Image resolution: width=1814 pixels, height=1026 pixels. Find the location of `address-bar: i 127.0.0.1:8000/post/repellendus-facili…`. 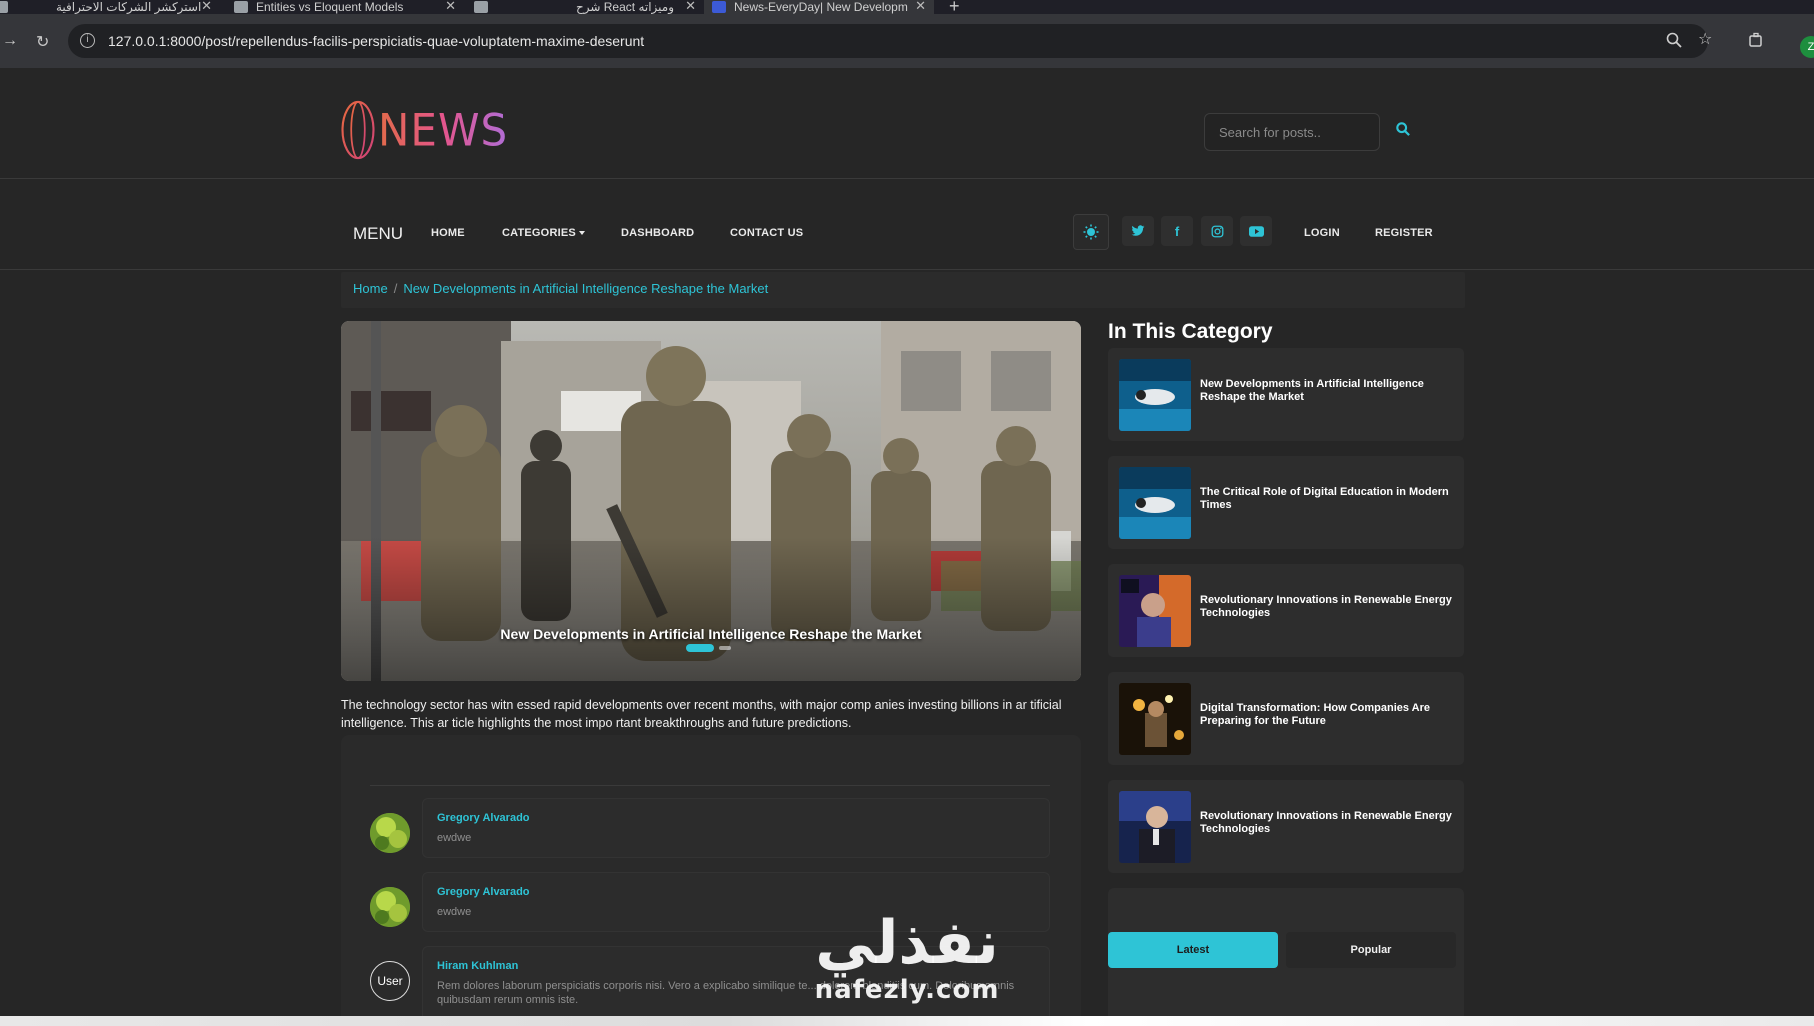

address-bar: i 127.0.0.1:8000/post/repellendus-facili… is located at coordinates (888, 41).